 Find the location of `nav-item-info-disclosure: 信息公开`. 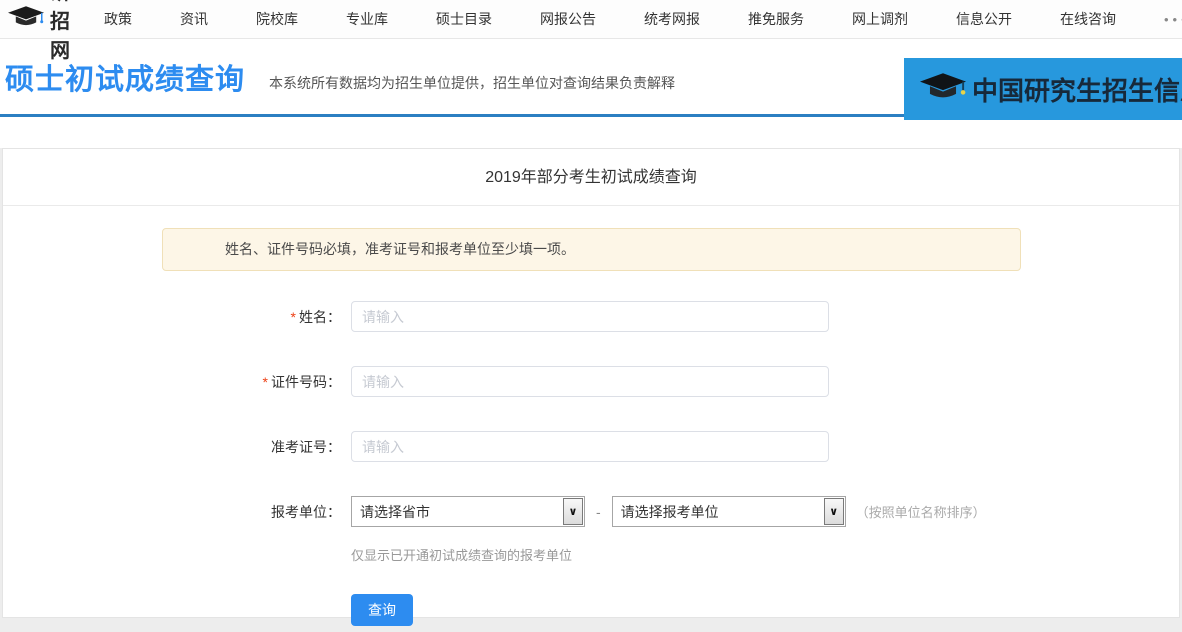

nav-item-info-disclosure: 信息公开 is located at coordinates (984, 19).